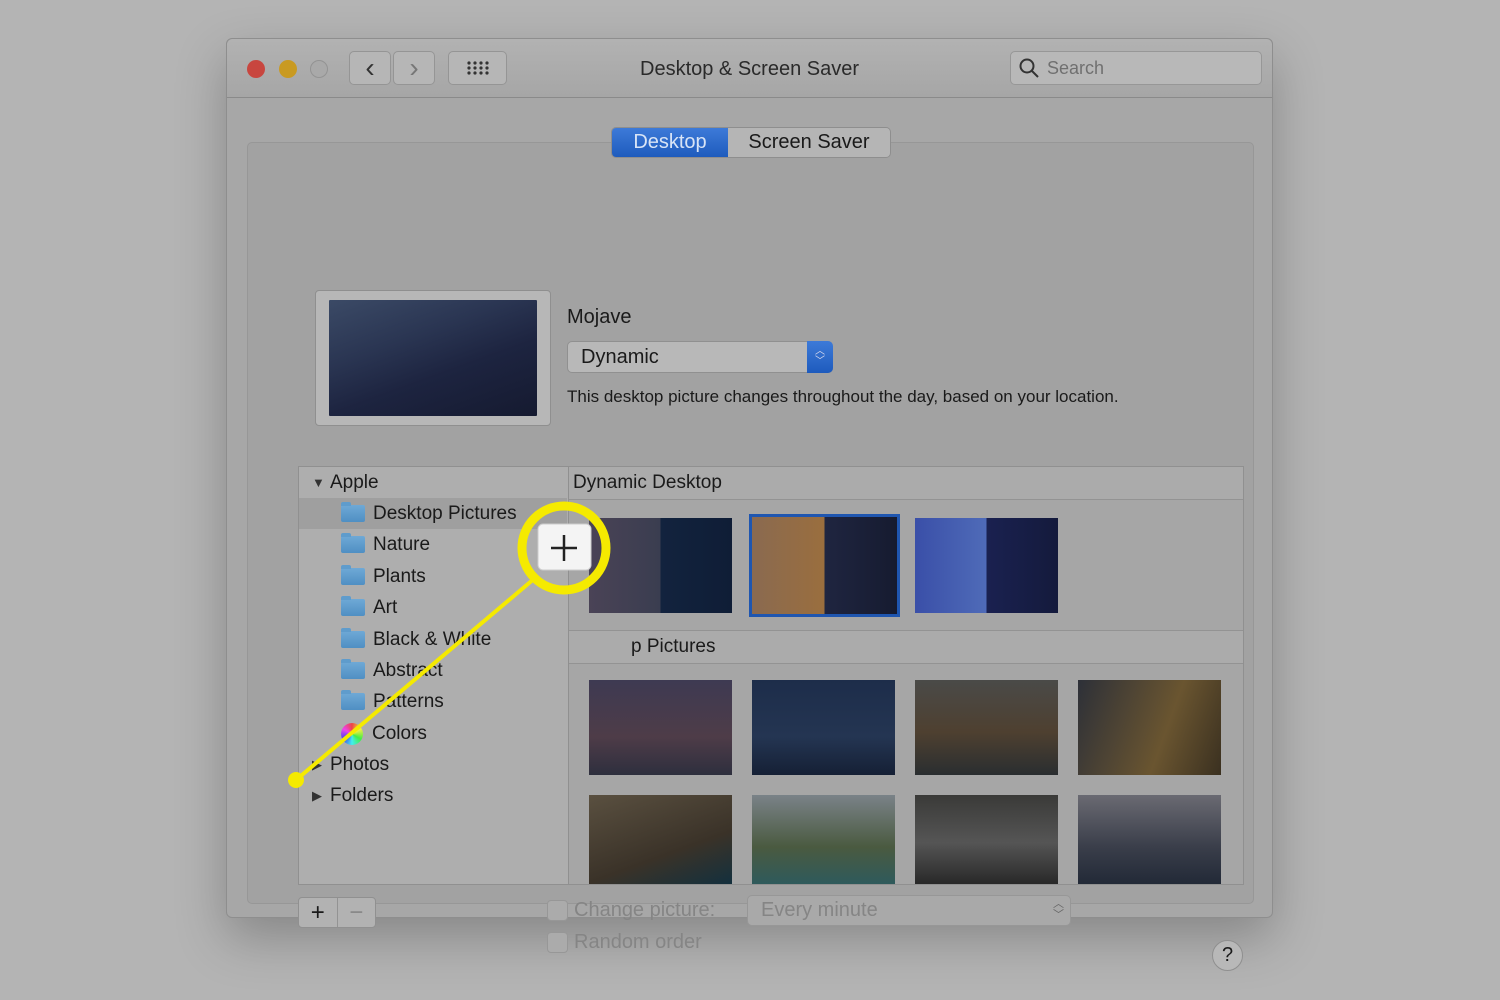 Image resolution: width=1500 pixels, height=1000 pixels. I want to click on callout-dot, so click(296, 780).